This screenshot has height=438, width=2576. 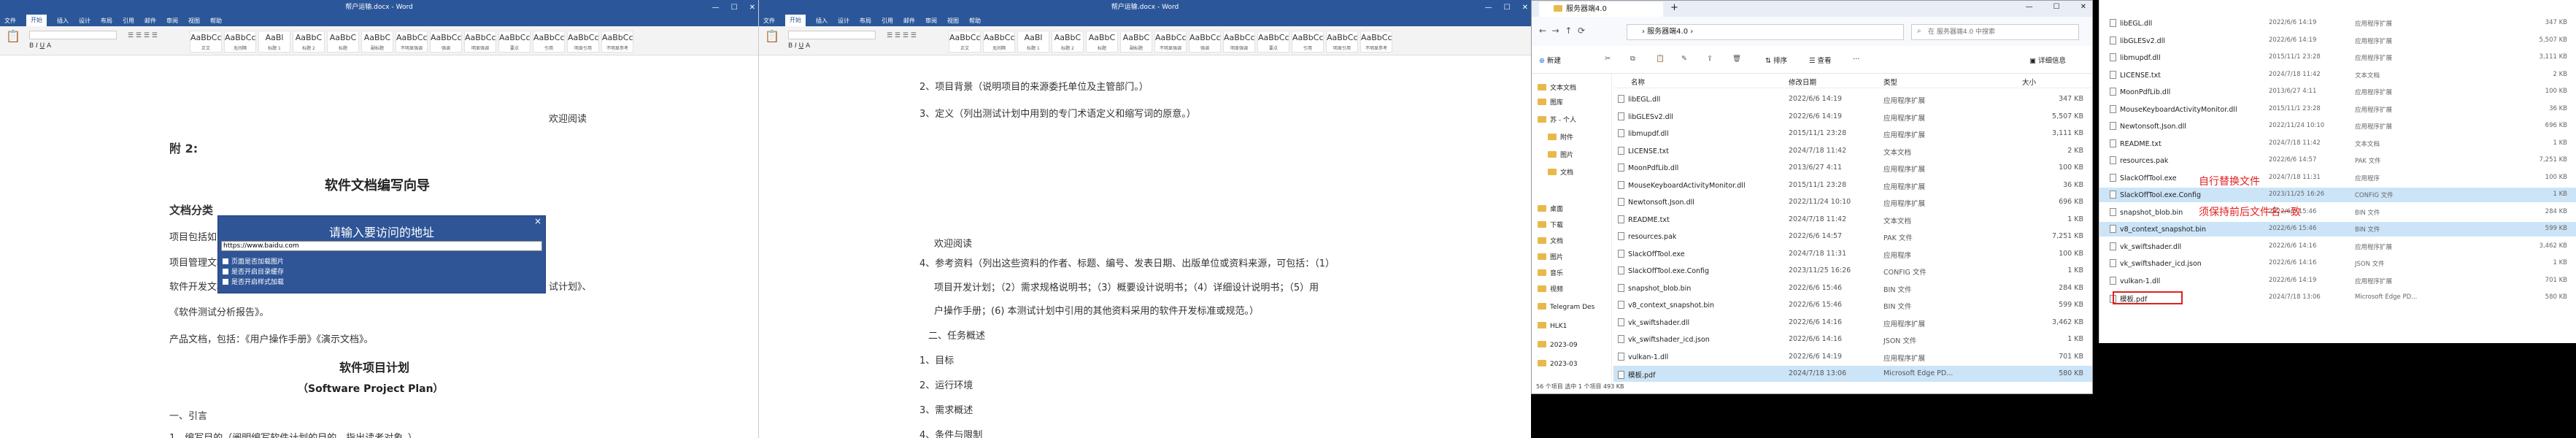 What do you see at coordinates (1550, 274) in the screenshot?
I see `nav-item: 音乐` at bounding box center [1550, 274].